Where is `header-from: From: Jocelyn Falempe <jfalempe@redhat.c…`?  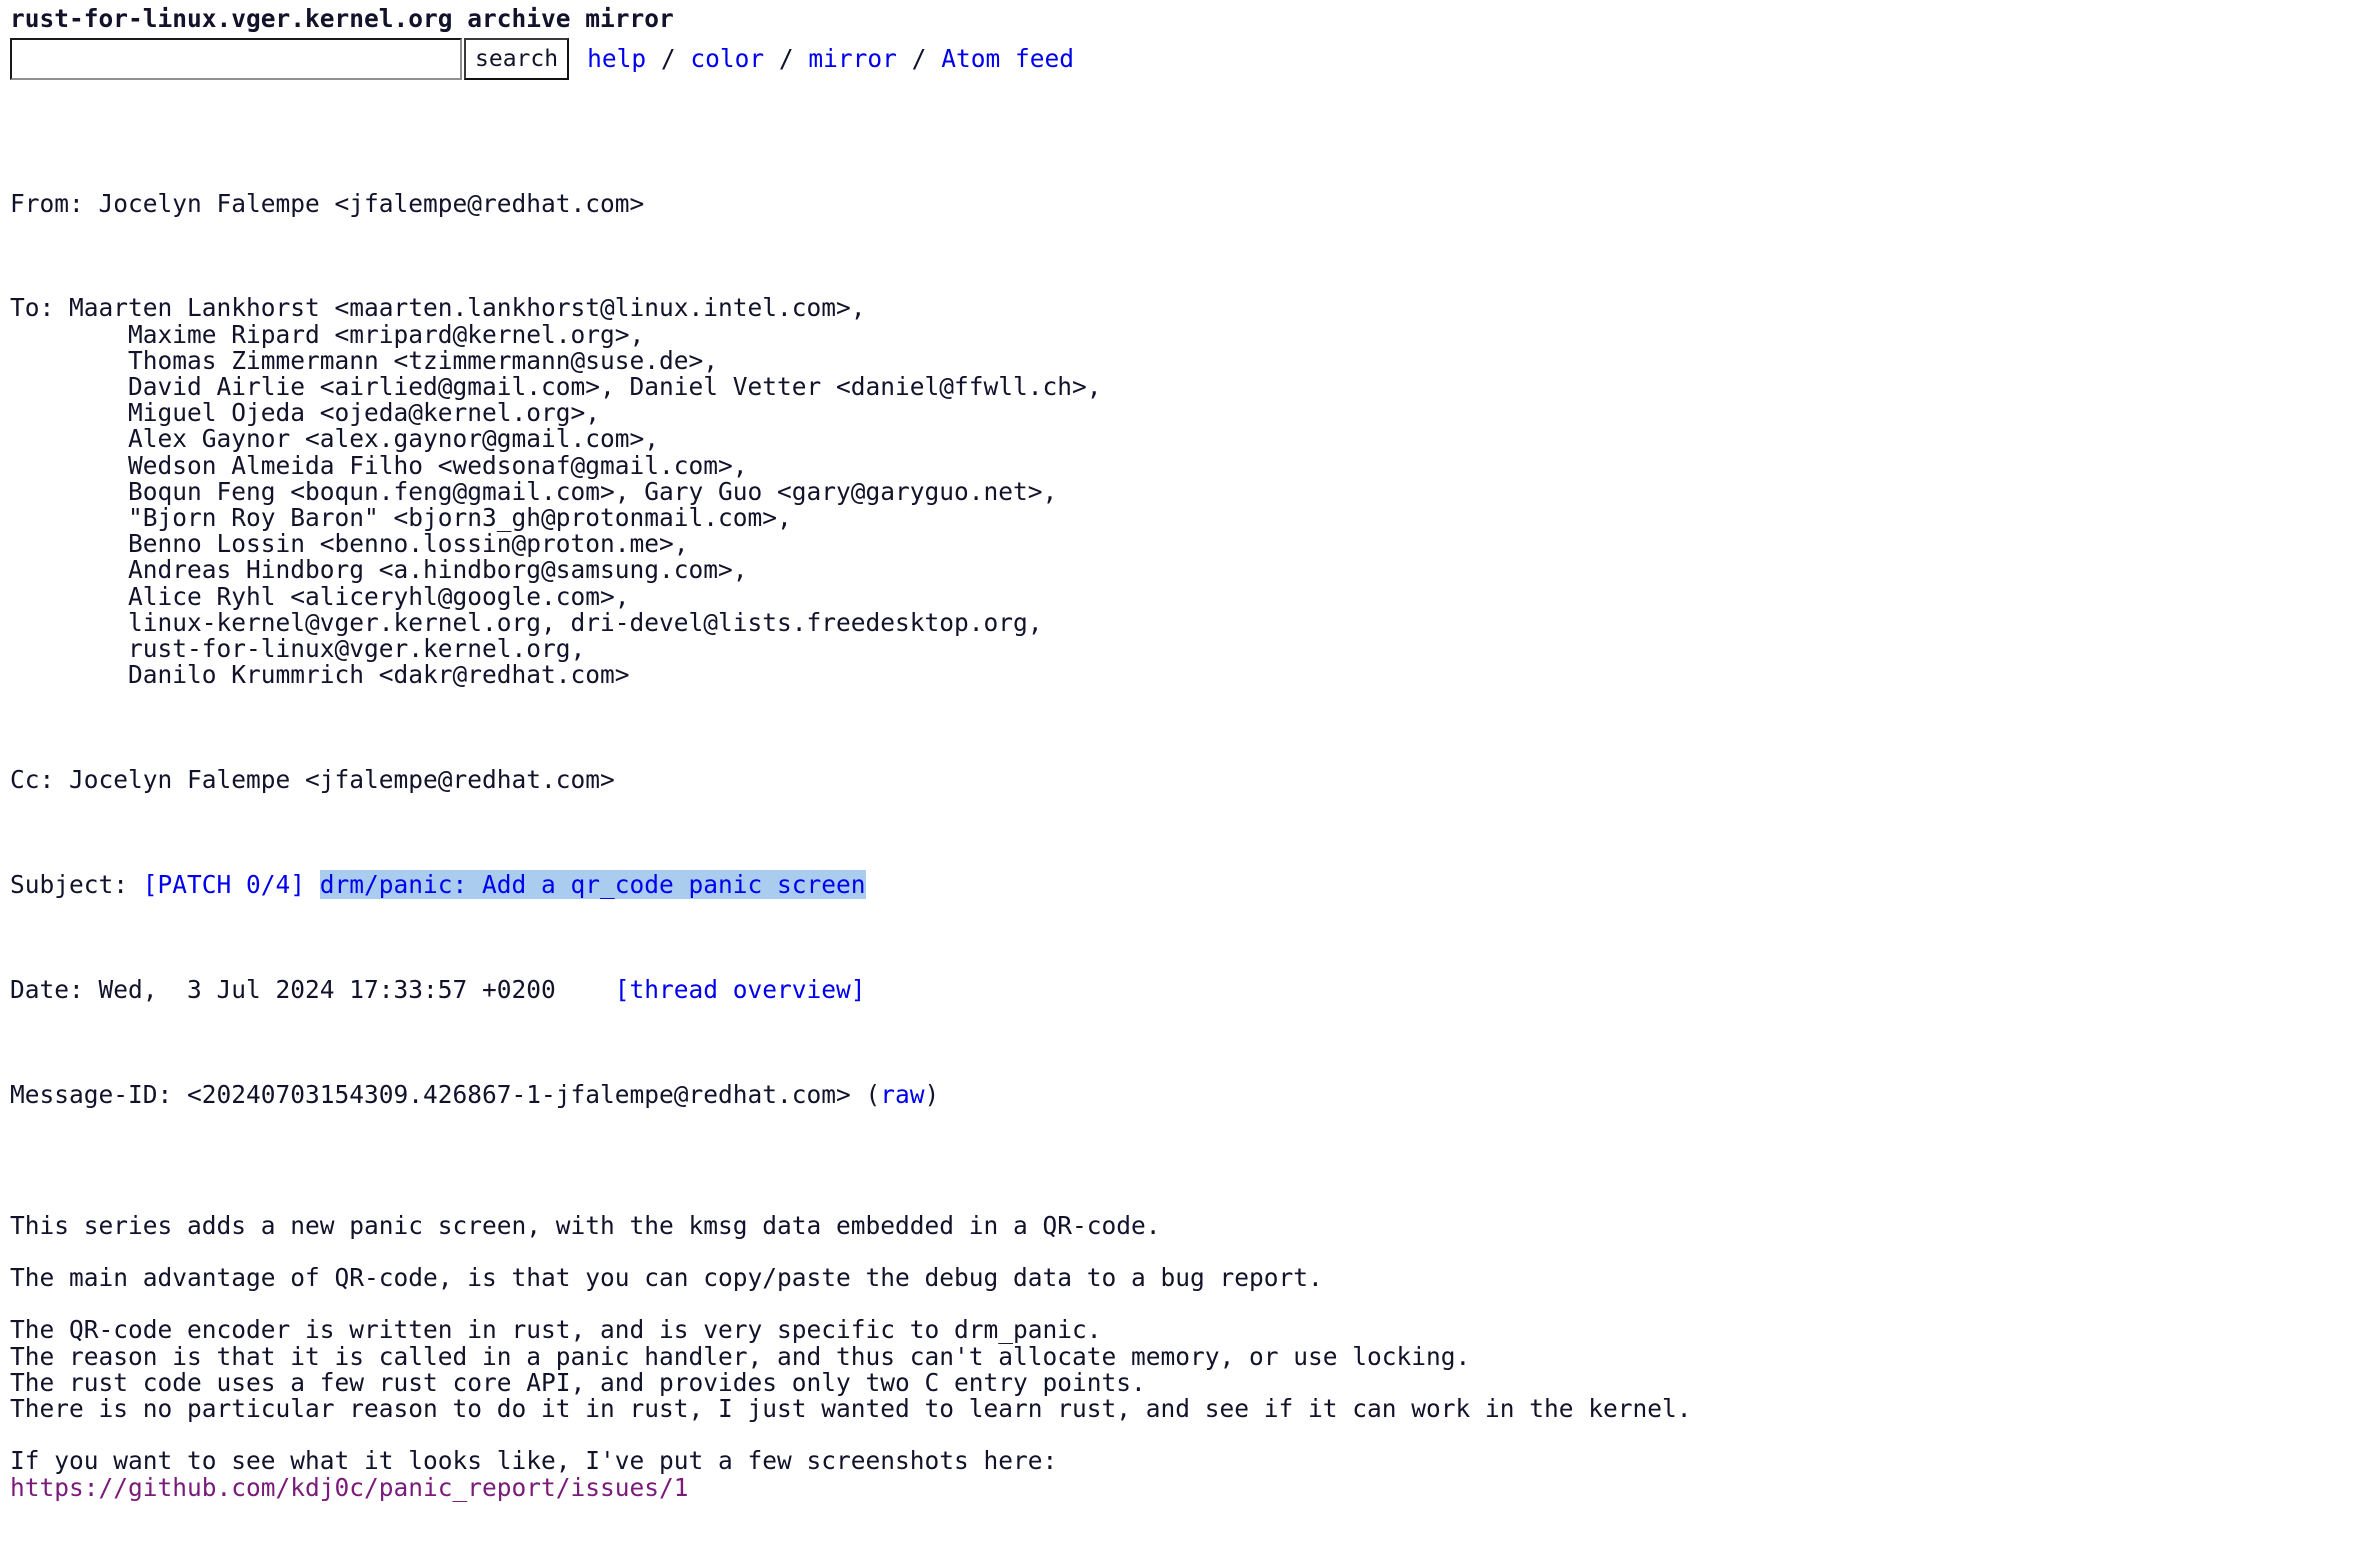 header-from: From: Jocelyn Falempe <jfalempe@redhat.c… is located at coordinates (1195, 203).